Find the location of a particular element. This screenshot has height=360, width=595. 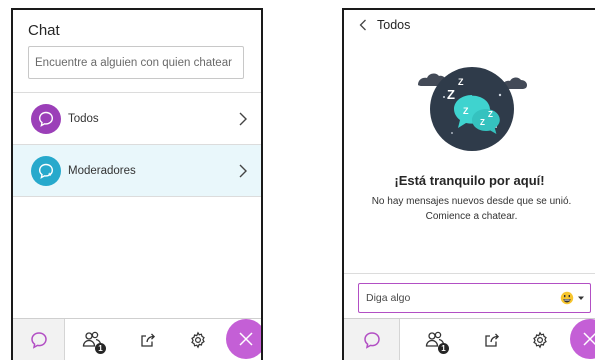

conversation-title: Todos is located at coordinates (394, 24).